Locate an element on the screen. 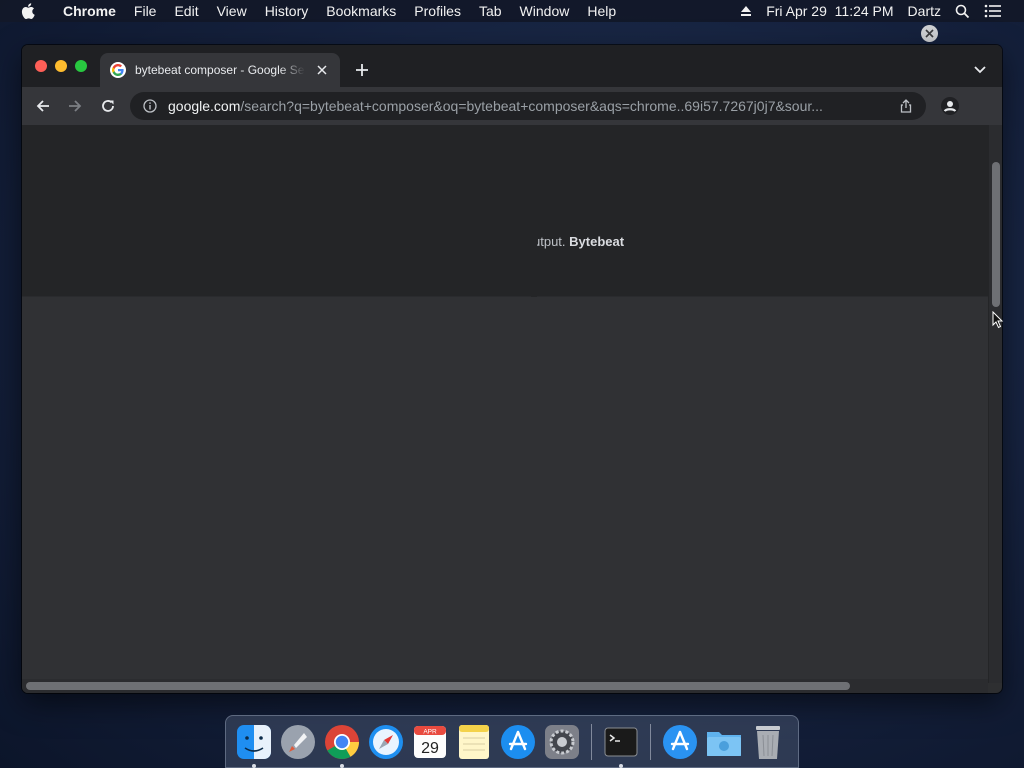  dock-trash is located at coordinates (768, 742).